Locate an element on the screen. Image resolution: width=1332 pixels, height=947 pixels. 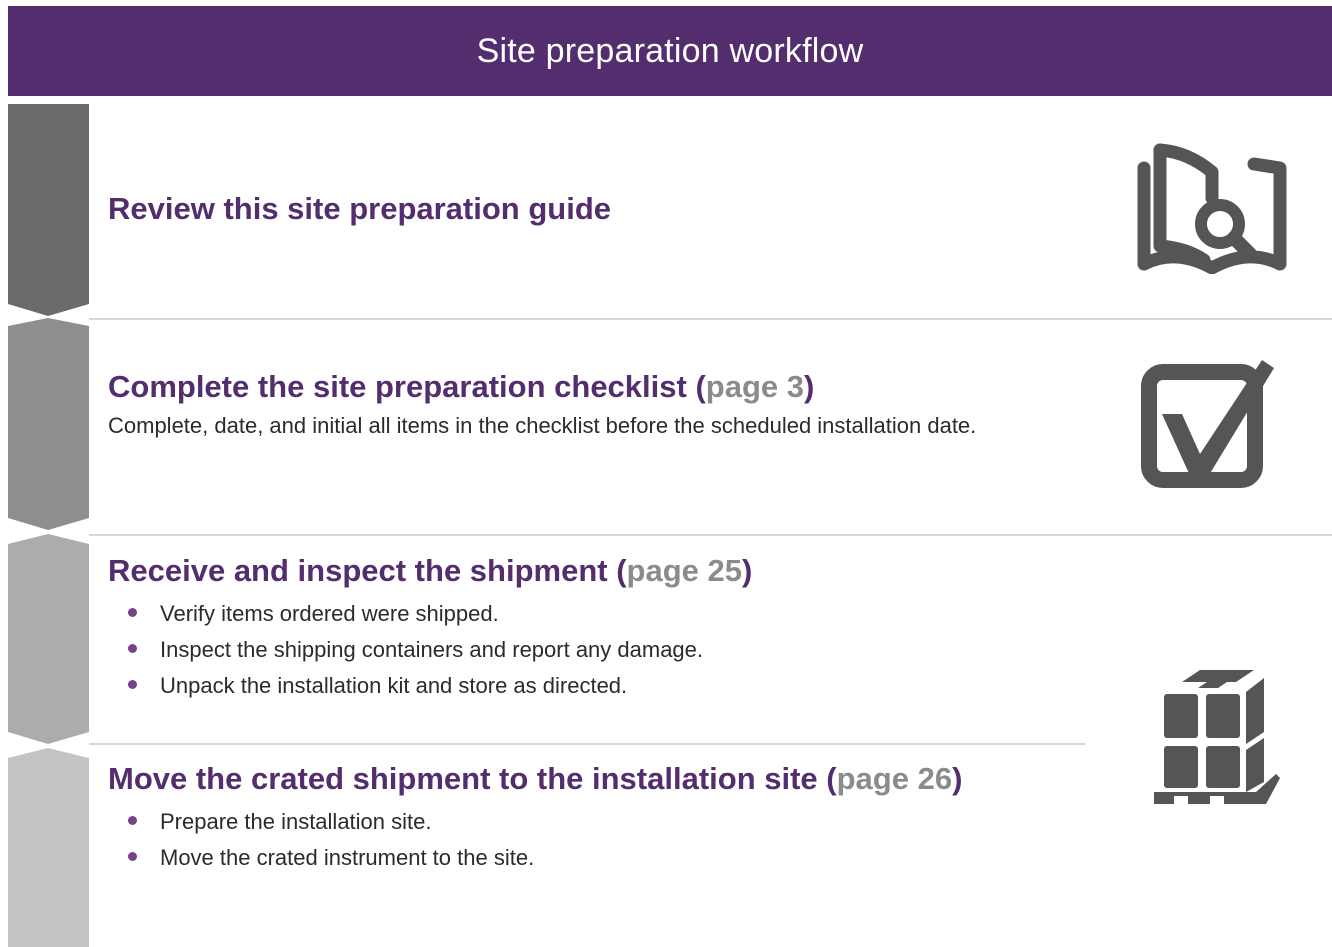
step-3-chevron is located at coordinates (48, 639).